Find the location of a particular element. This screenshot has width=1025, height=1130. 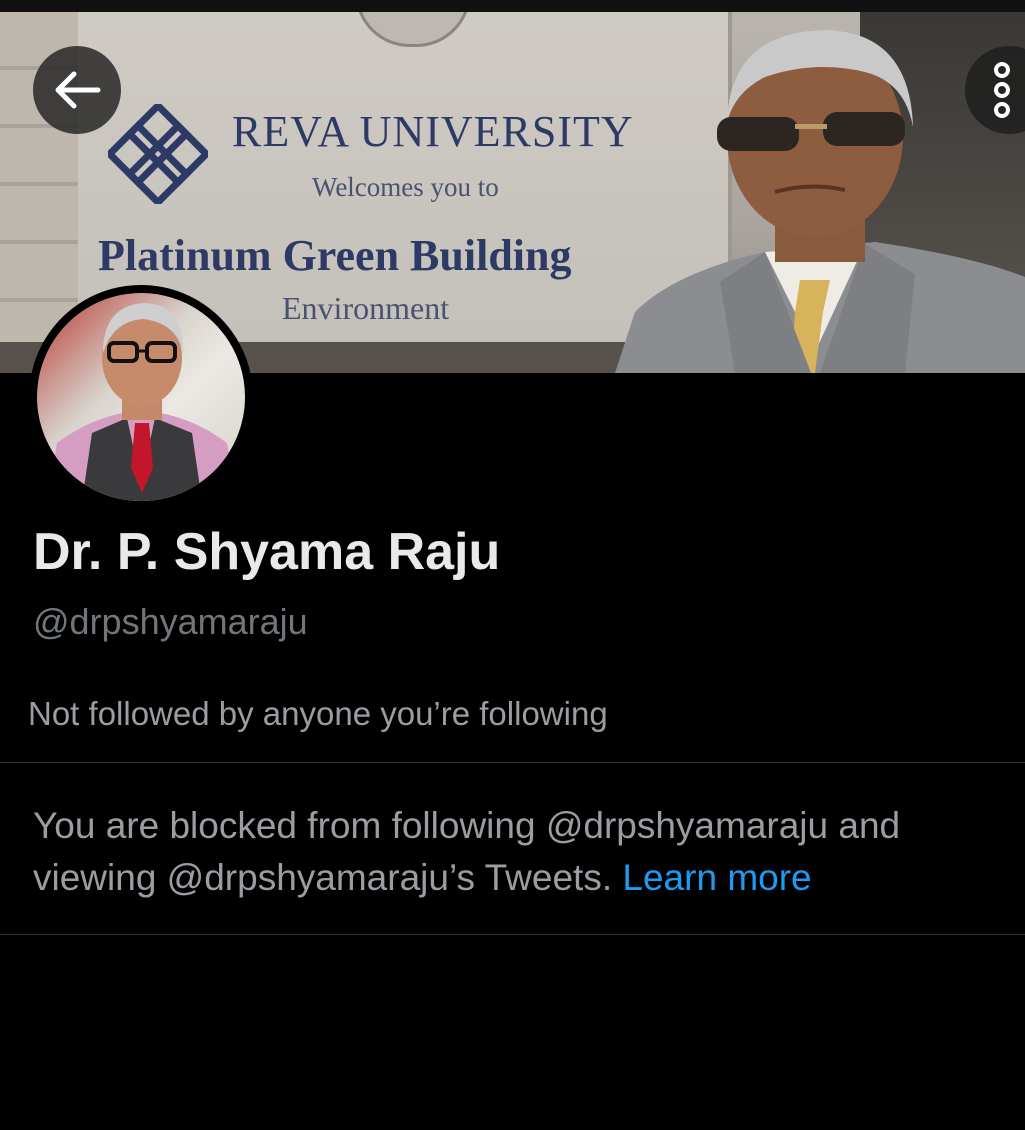

banner-sign-building: Platinum Green Building is located at coordinates (335, 255).